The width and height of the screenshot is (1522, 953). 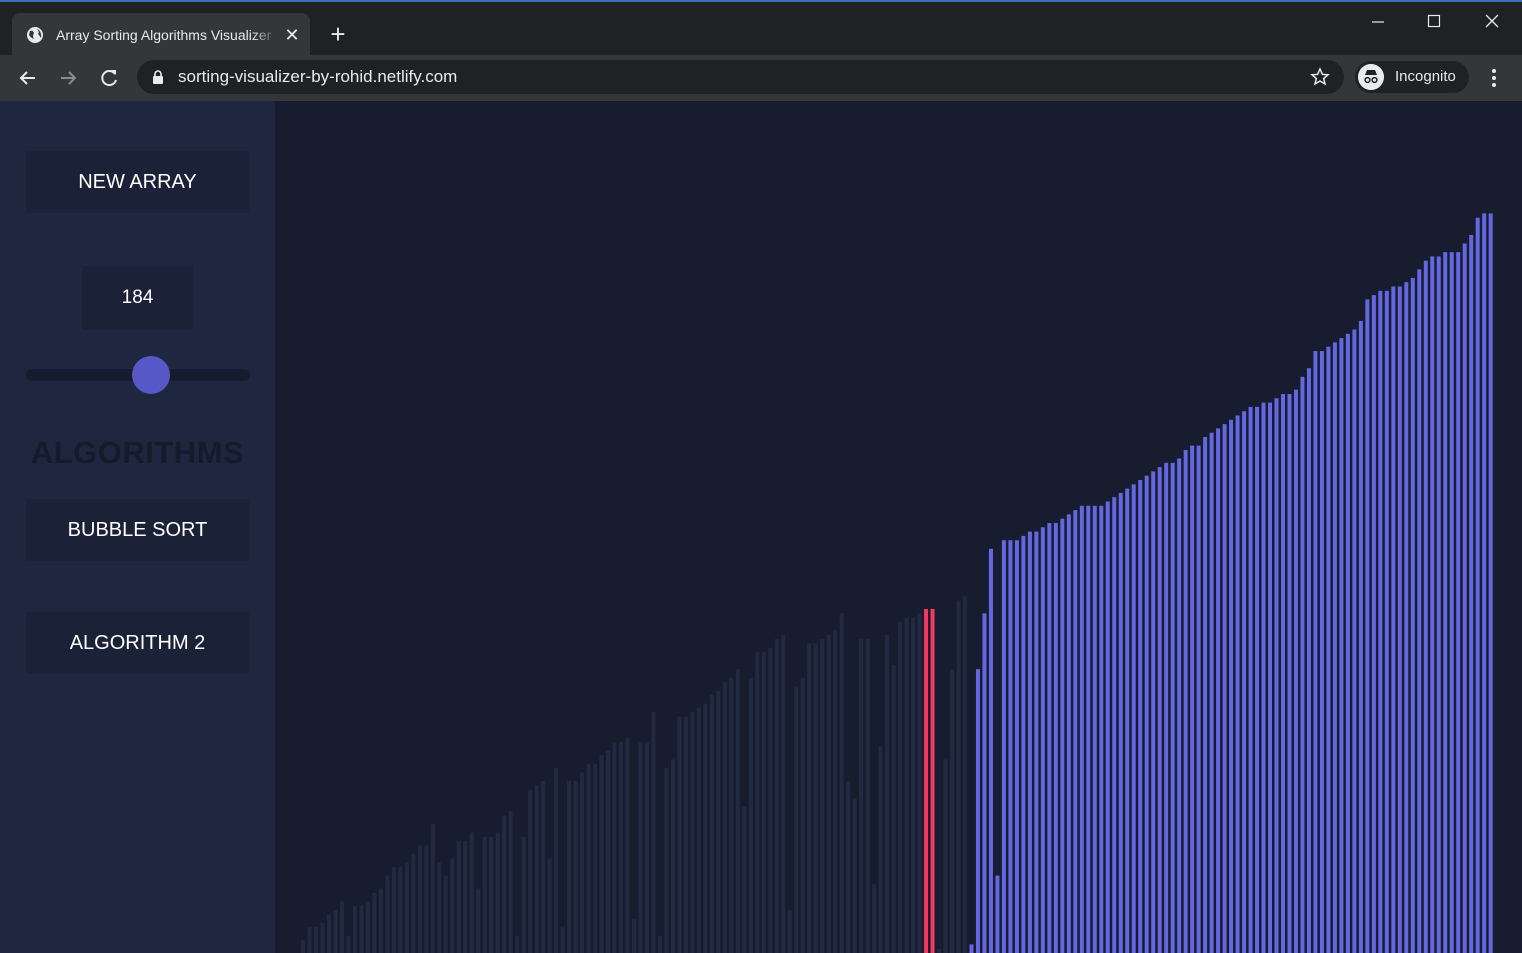 I want to click on address-bar: sorting-visualizer-by-rohid.netlify.com, so click(x=740, y=77).